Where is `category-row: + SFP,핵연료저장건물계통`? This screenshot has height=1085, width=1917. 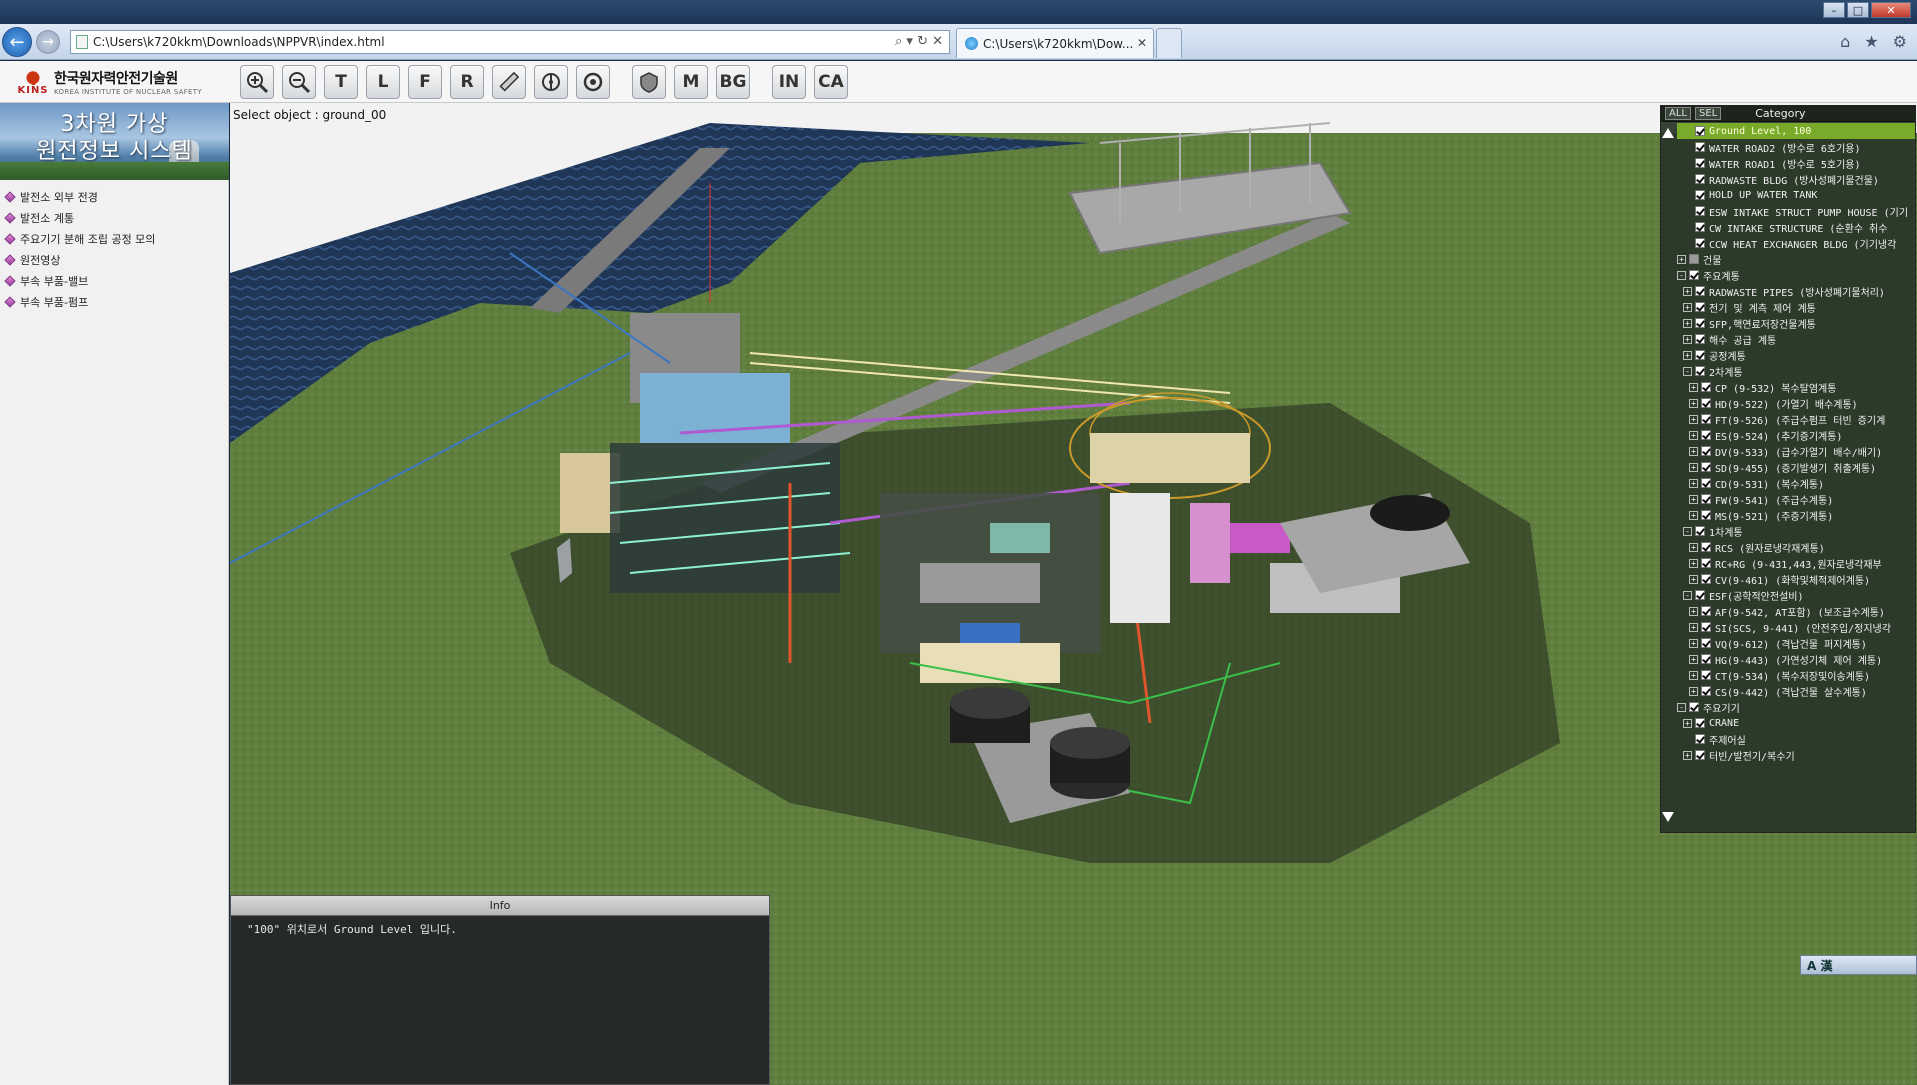 category-row: + SFP,핵연료저장건물계통 is located at coordinates (1796, 323).